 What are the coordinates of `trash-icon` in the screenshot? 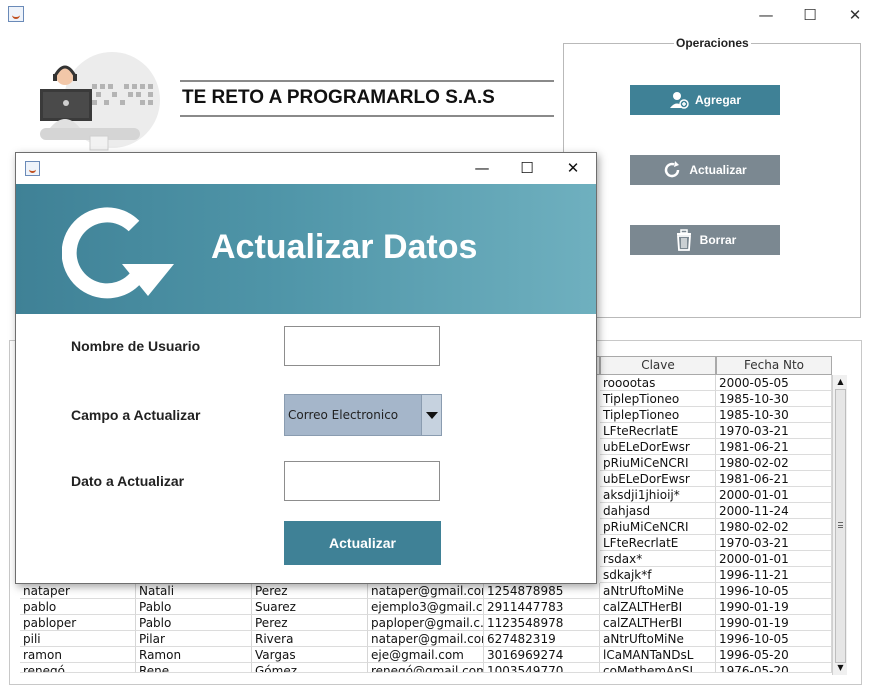 It's located at (684, 240).